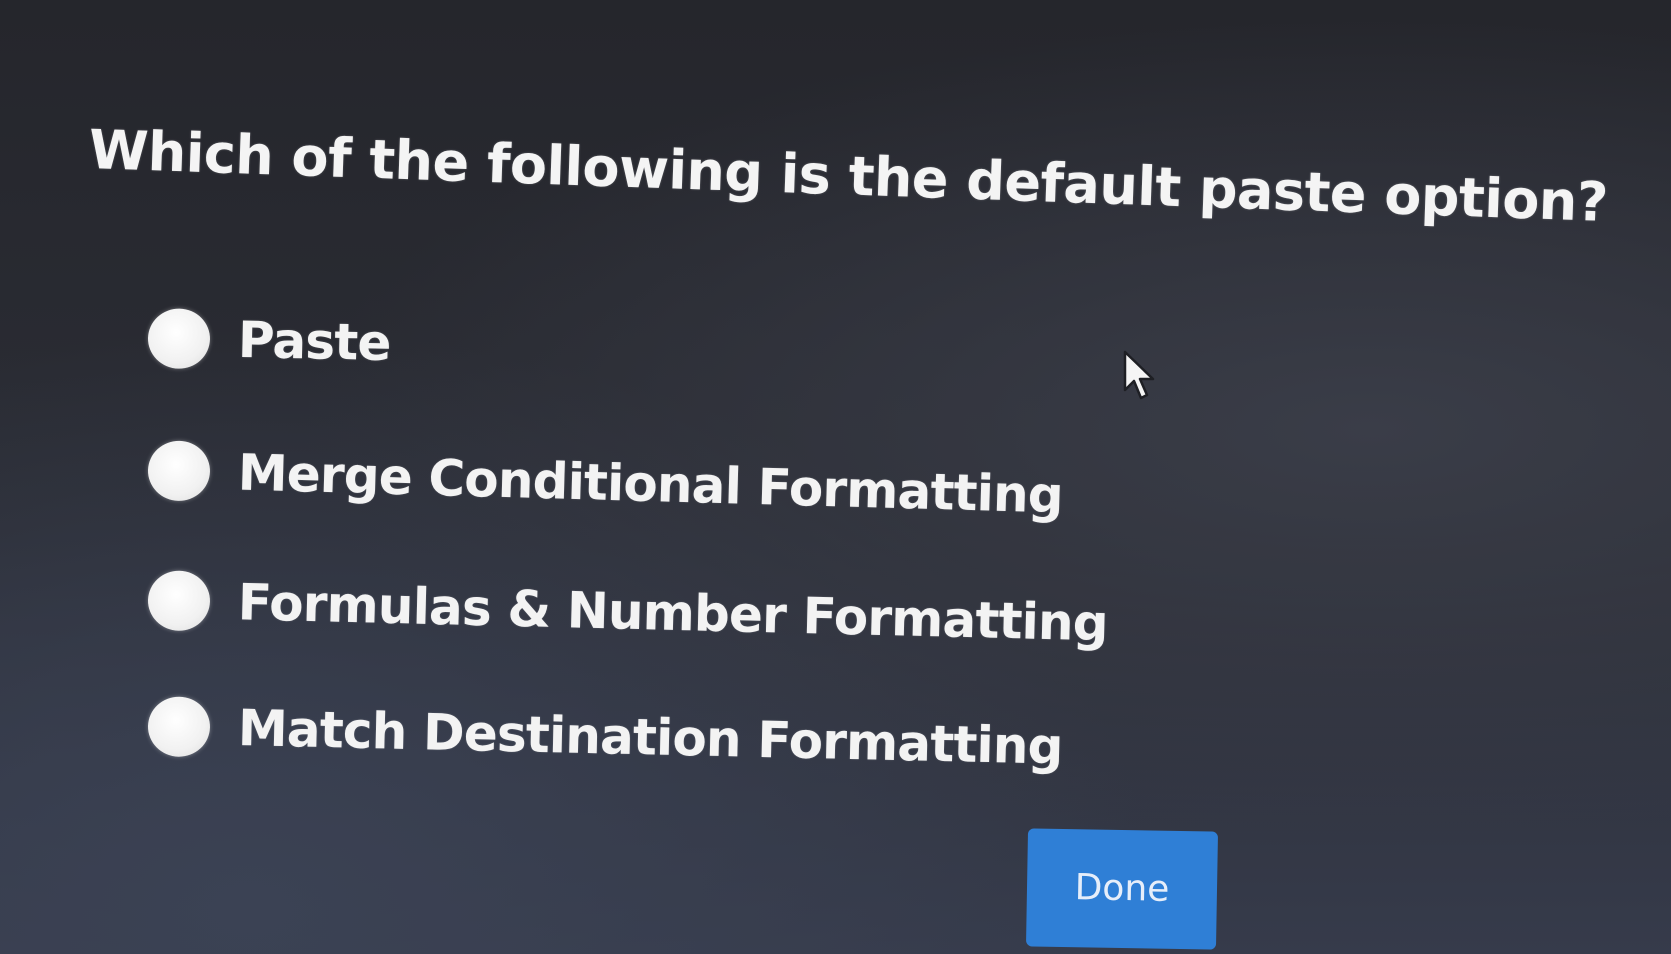 The image size is (1671, 954). What do you see at coordinates (1139, 375) in the screenshot?
I see `mouse-pointer-icon` at bounding box center [1139, 375].